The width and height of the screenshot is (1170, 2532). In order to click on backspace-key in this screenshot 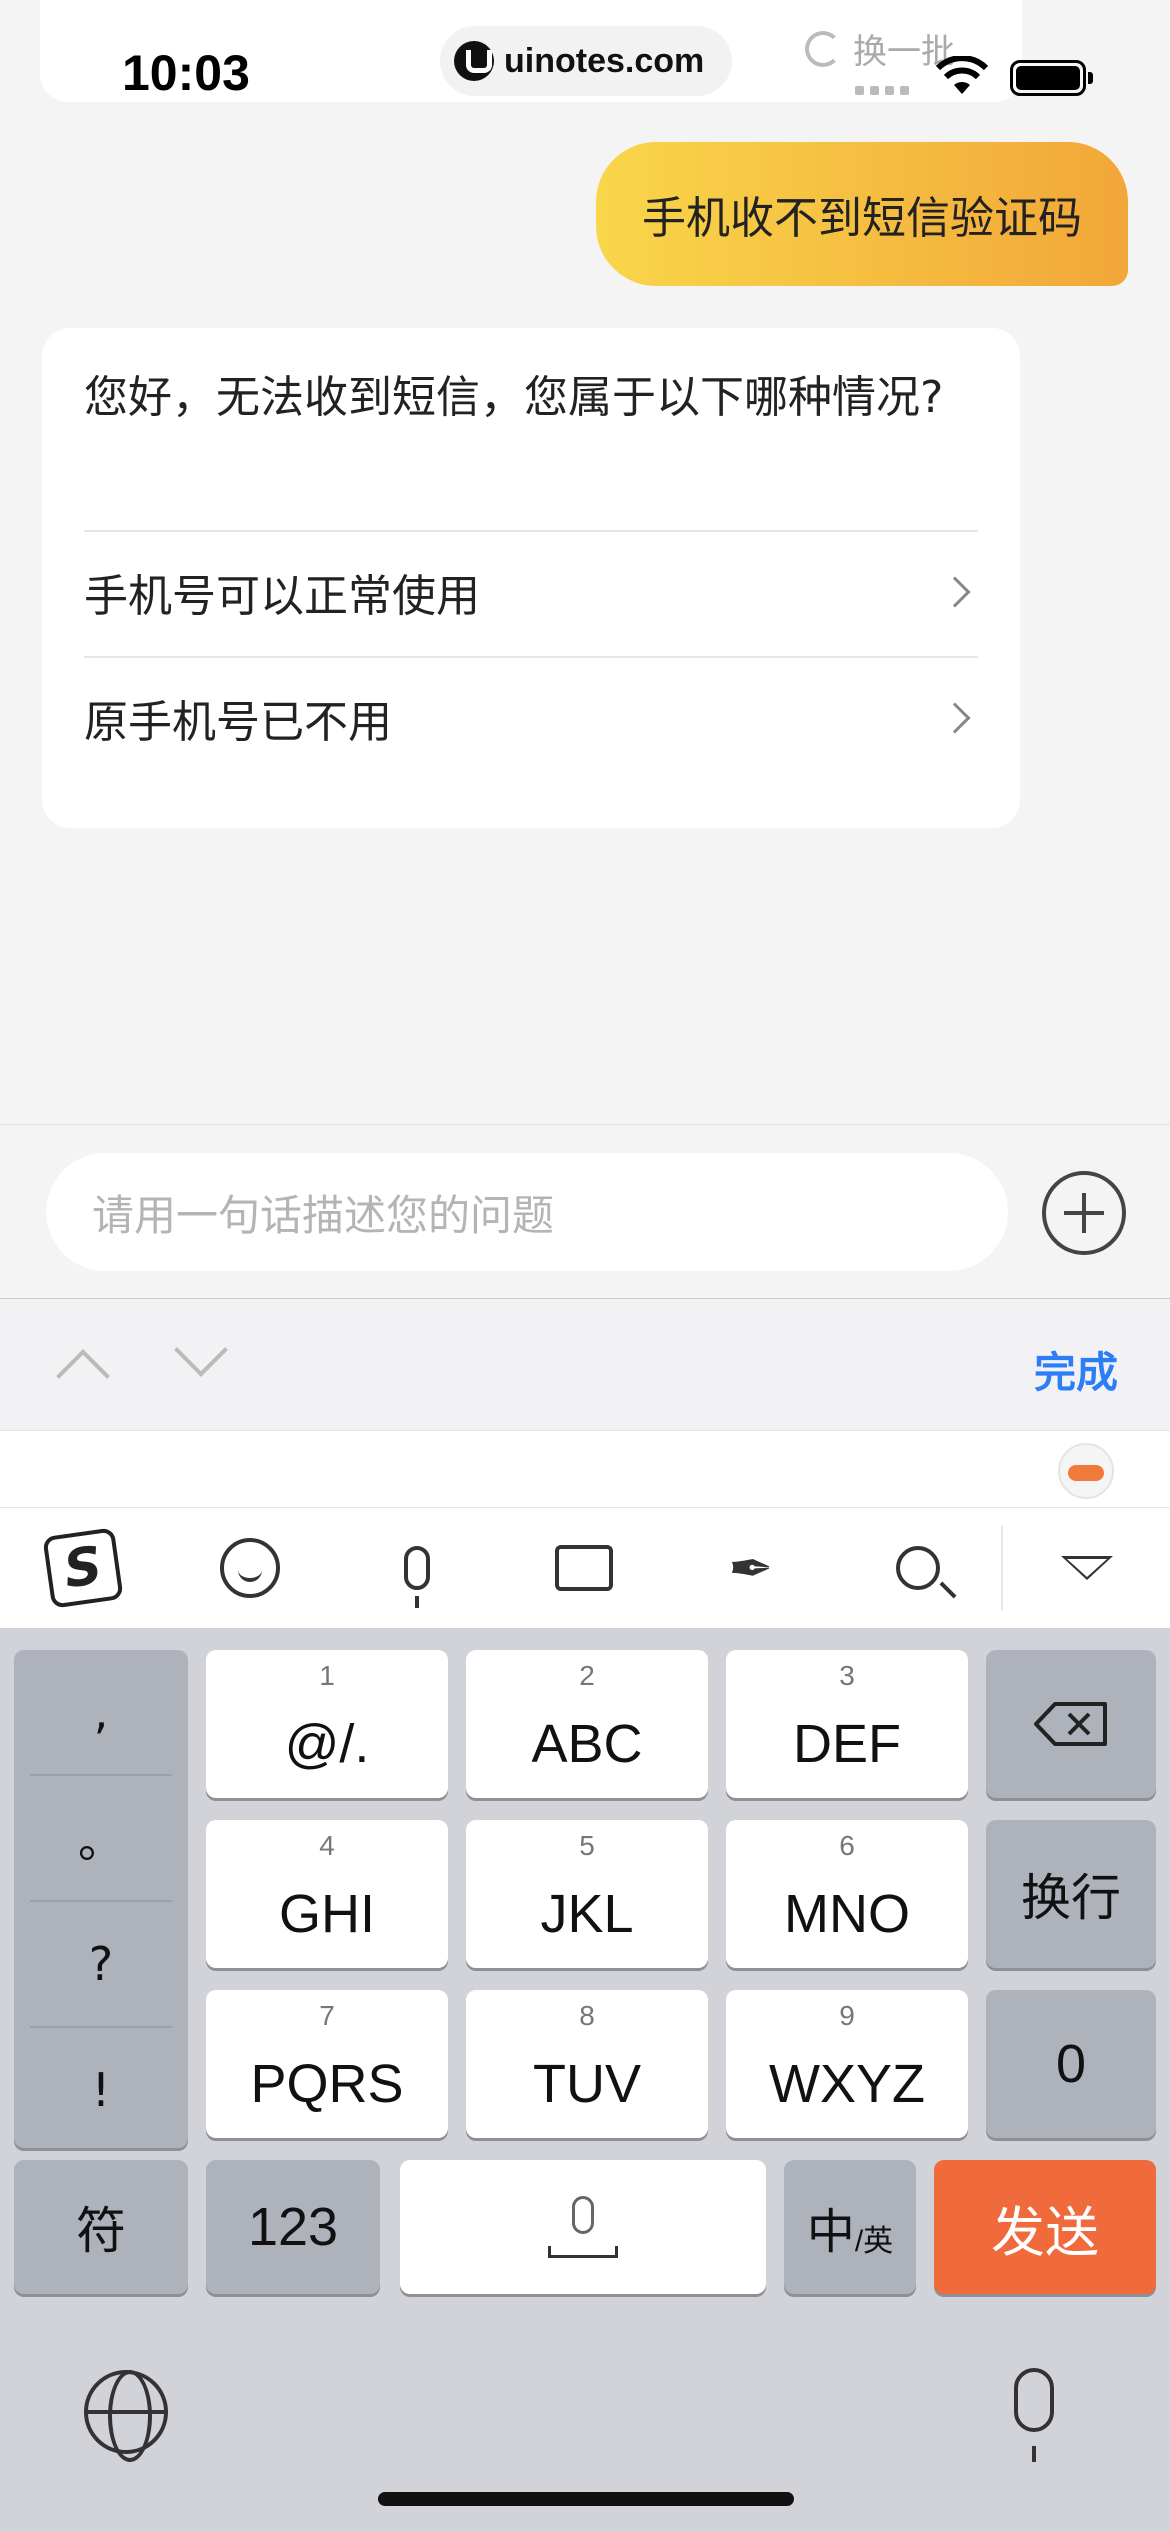, I will do `click(1071, 1724)`.